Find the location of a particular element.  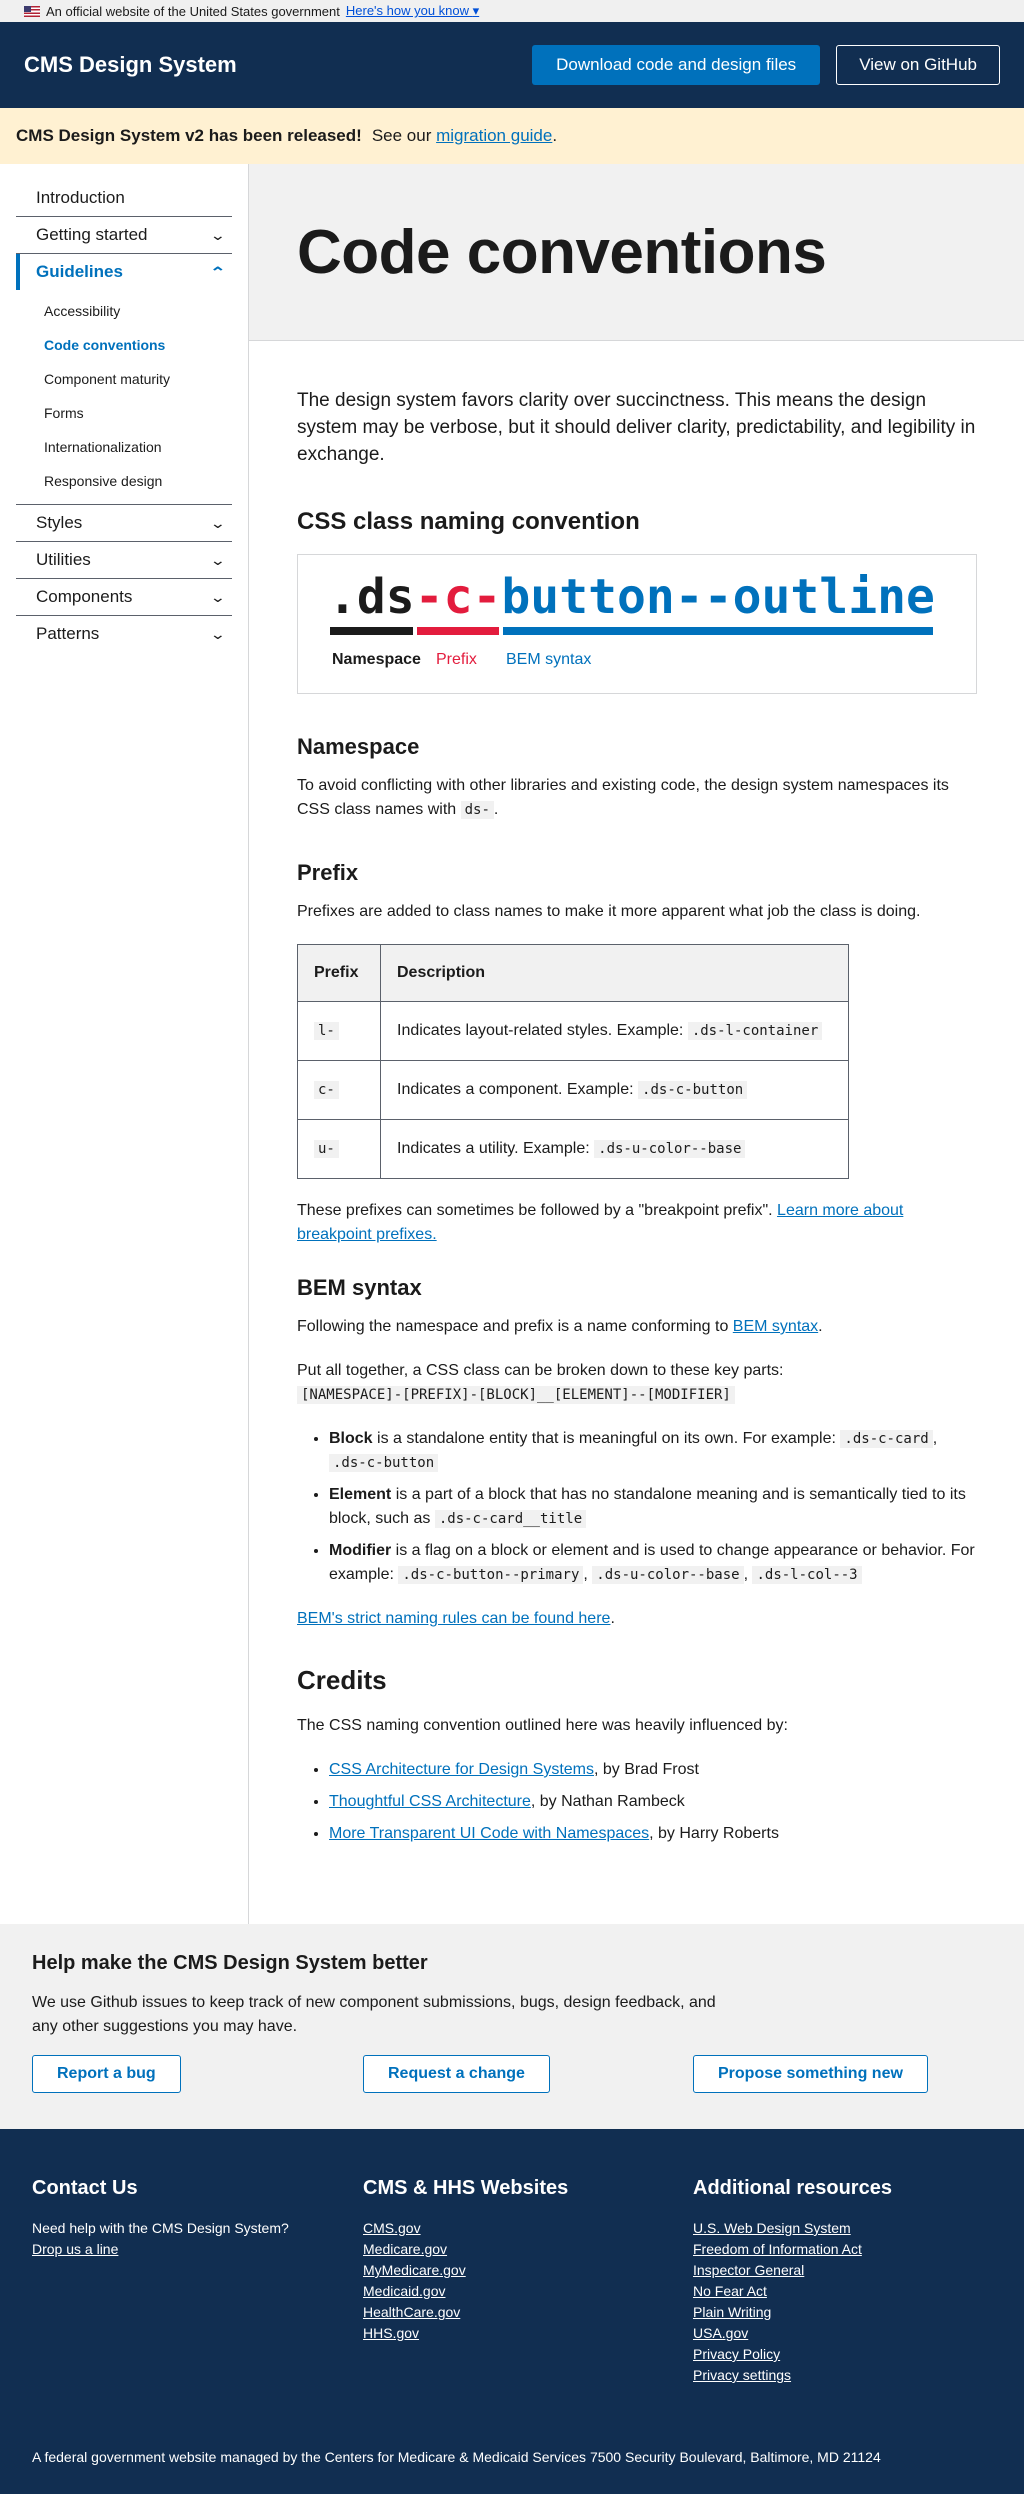

alert-text-pre: See our is located at coordinates (401, 135).